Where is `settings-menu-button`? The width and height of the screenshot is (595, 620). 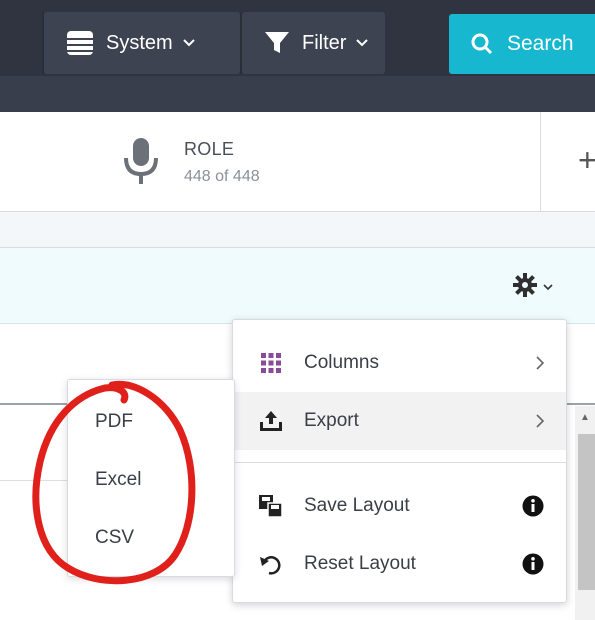 settings-menu-button is located at coordinates (533, 287).